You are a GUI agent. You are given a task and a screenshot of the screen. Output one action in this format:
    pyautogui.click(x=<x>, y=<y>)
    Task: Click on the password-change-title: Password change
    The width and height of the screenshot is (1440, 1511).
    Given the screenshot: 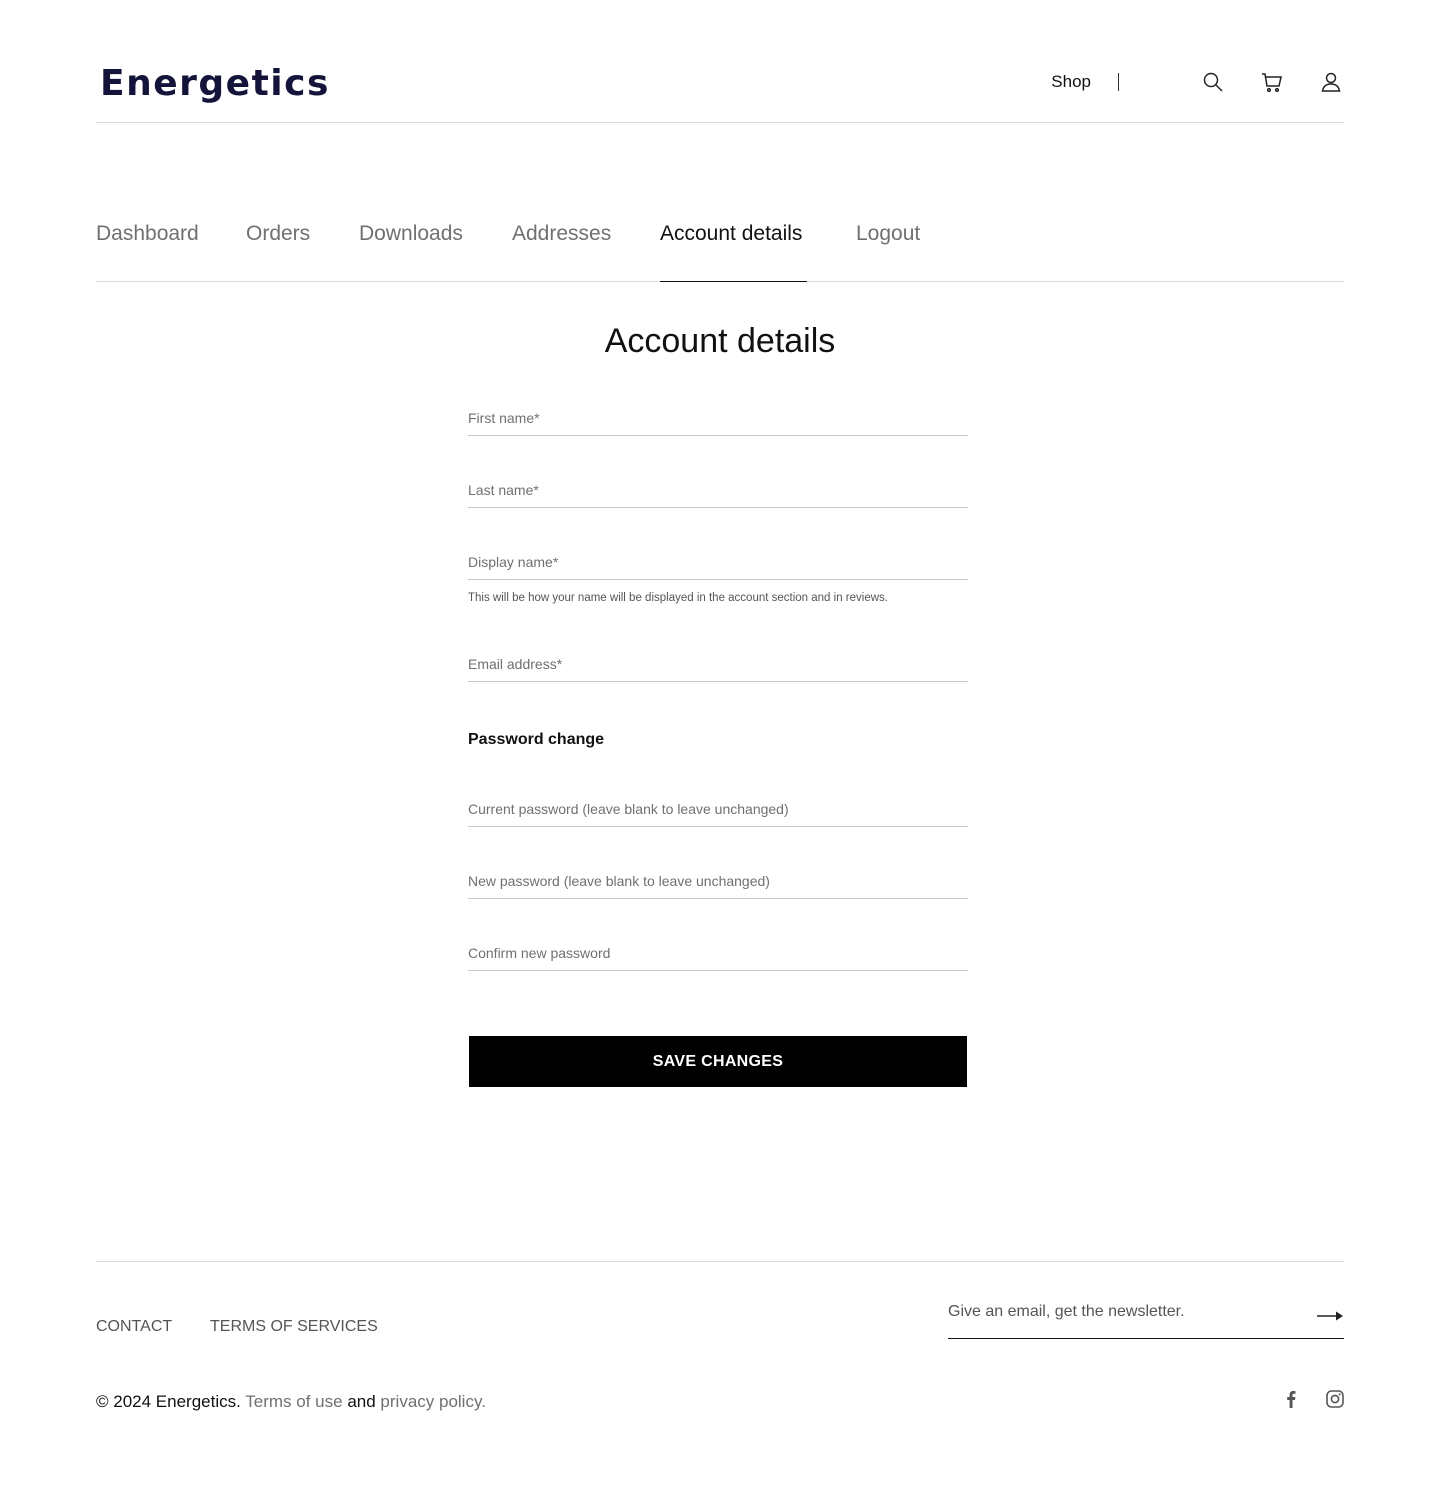 What is the action you would take?
    pyautogui.click(x=536, y=739)
    